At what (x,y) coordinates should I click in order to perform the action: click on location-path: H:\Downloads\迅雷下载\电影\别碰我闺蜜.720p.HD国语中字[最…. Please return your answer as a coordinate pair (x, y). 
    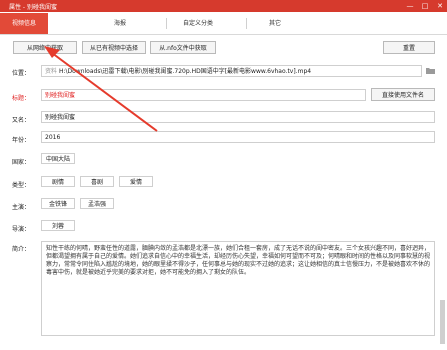
    Looking at the image, I should click on (185, 71).